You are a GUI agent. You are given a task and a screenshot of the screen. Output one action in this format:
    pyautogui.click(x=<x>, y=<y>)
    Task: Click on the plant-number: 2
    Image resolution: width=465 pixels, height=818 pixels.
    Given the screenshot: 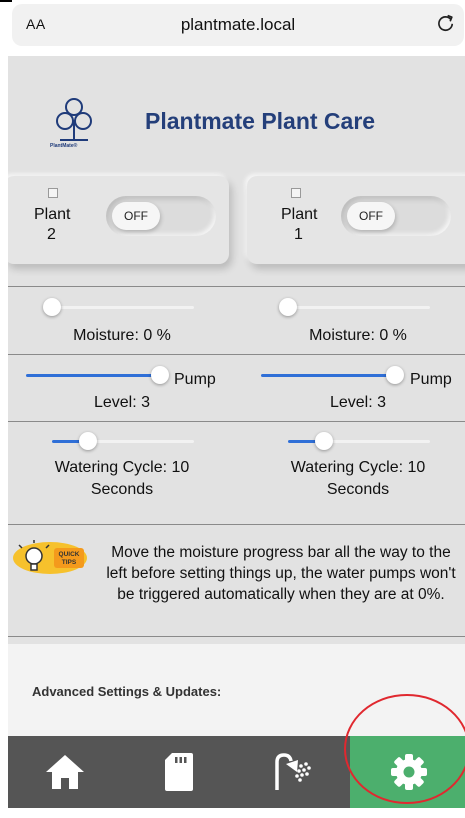 What is the action you would take?
    pyautogui.click(x=51, y=234)
    